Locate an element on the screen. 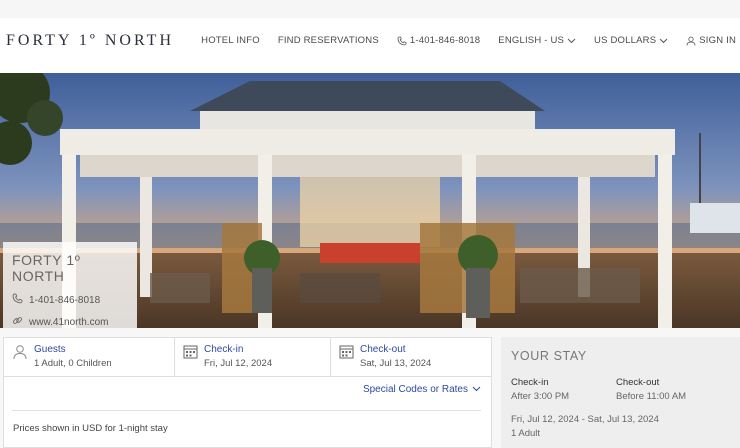 This screenshot has height=448, width=740. nav-find-reservations: FIND RESERVATIONS is located at coordinates (328, 40).